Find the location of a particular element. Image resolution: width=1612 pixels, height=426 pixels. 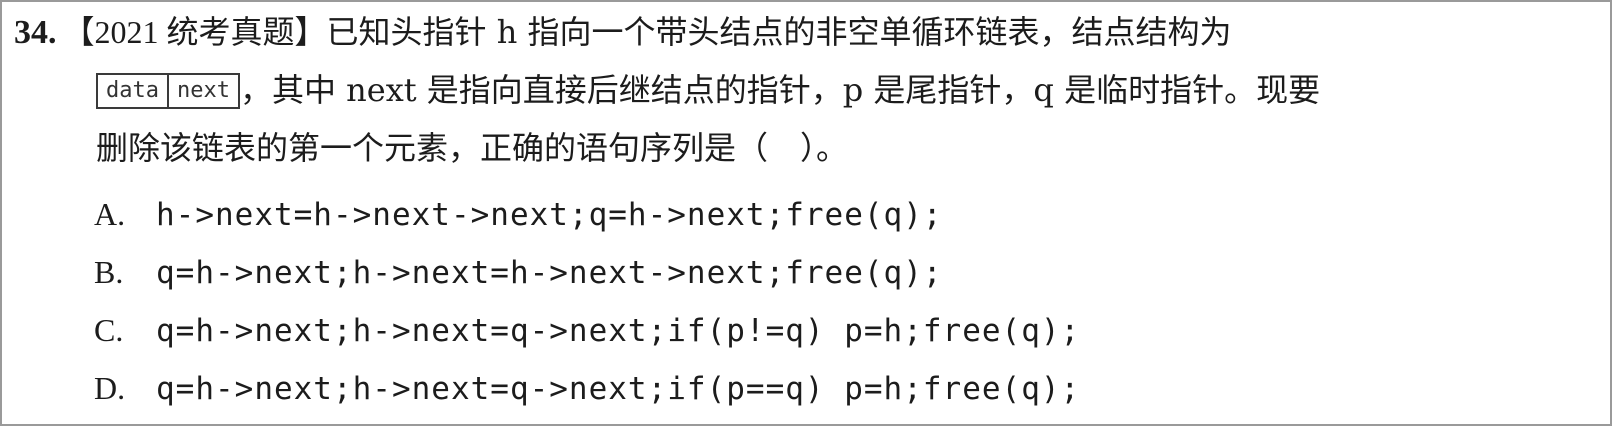

node-structure-diagram: data next is located at coordinates (168, 90).